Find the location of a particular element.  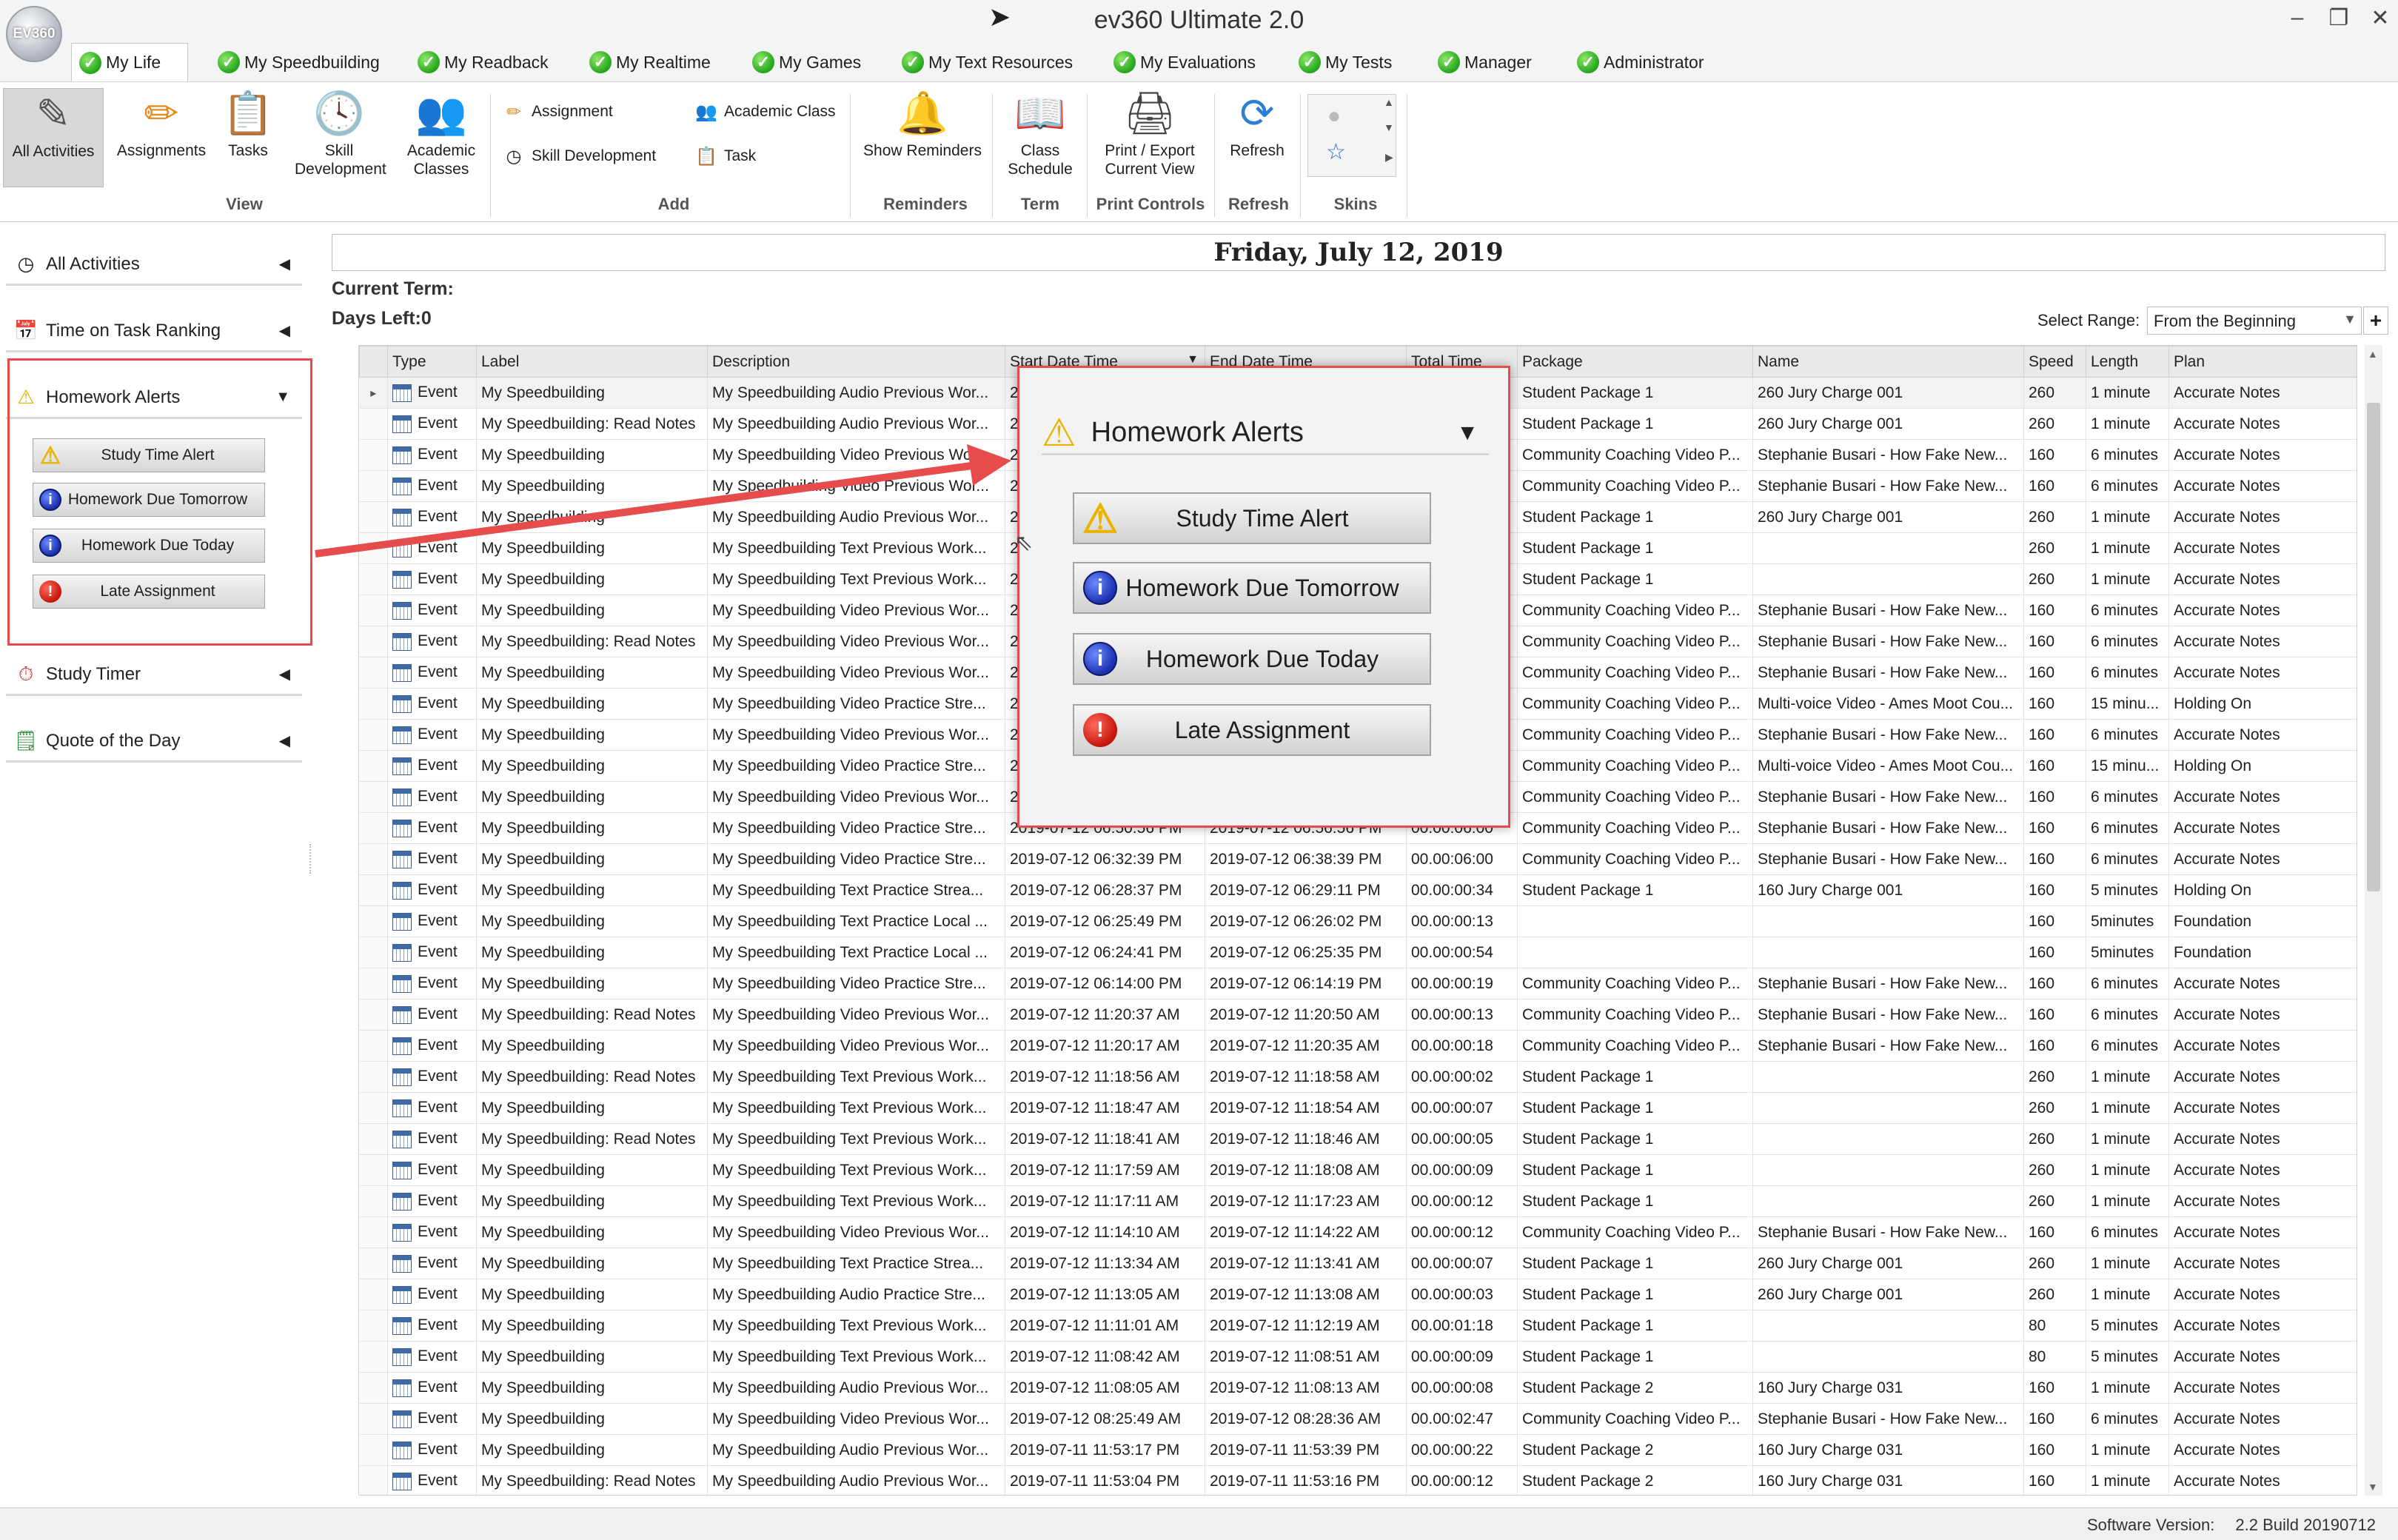

column-header: Description is located at coordinates (856, 362).